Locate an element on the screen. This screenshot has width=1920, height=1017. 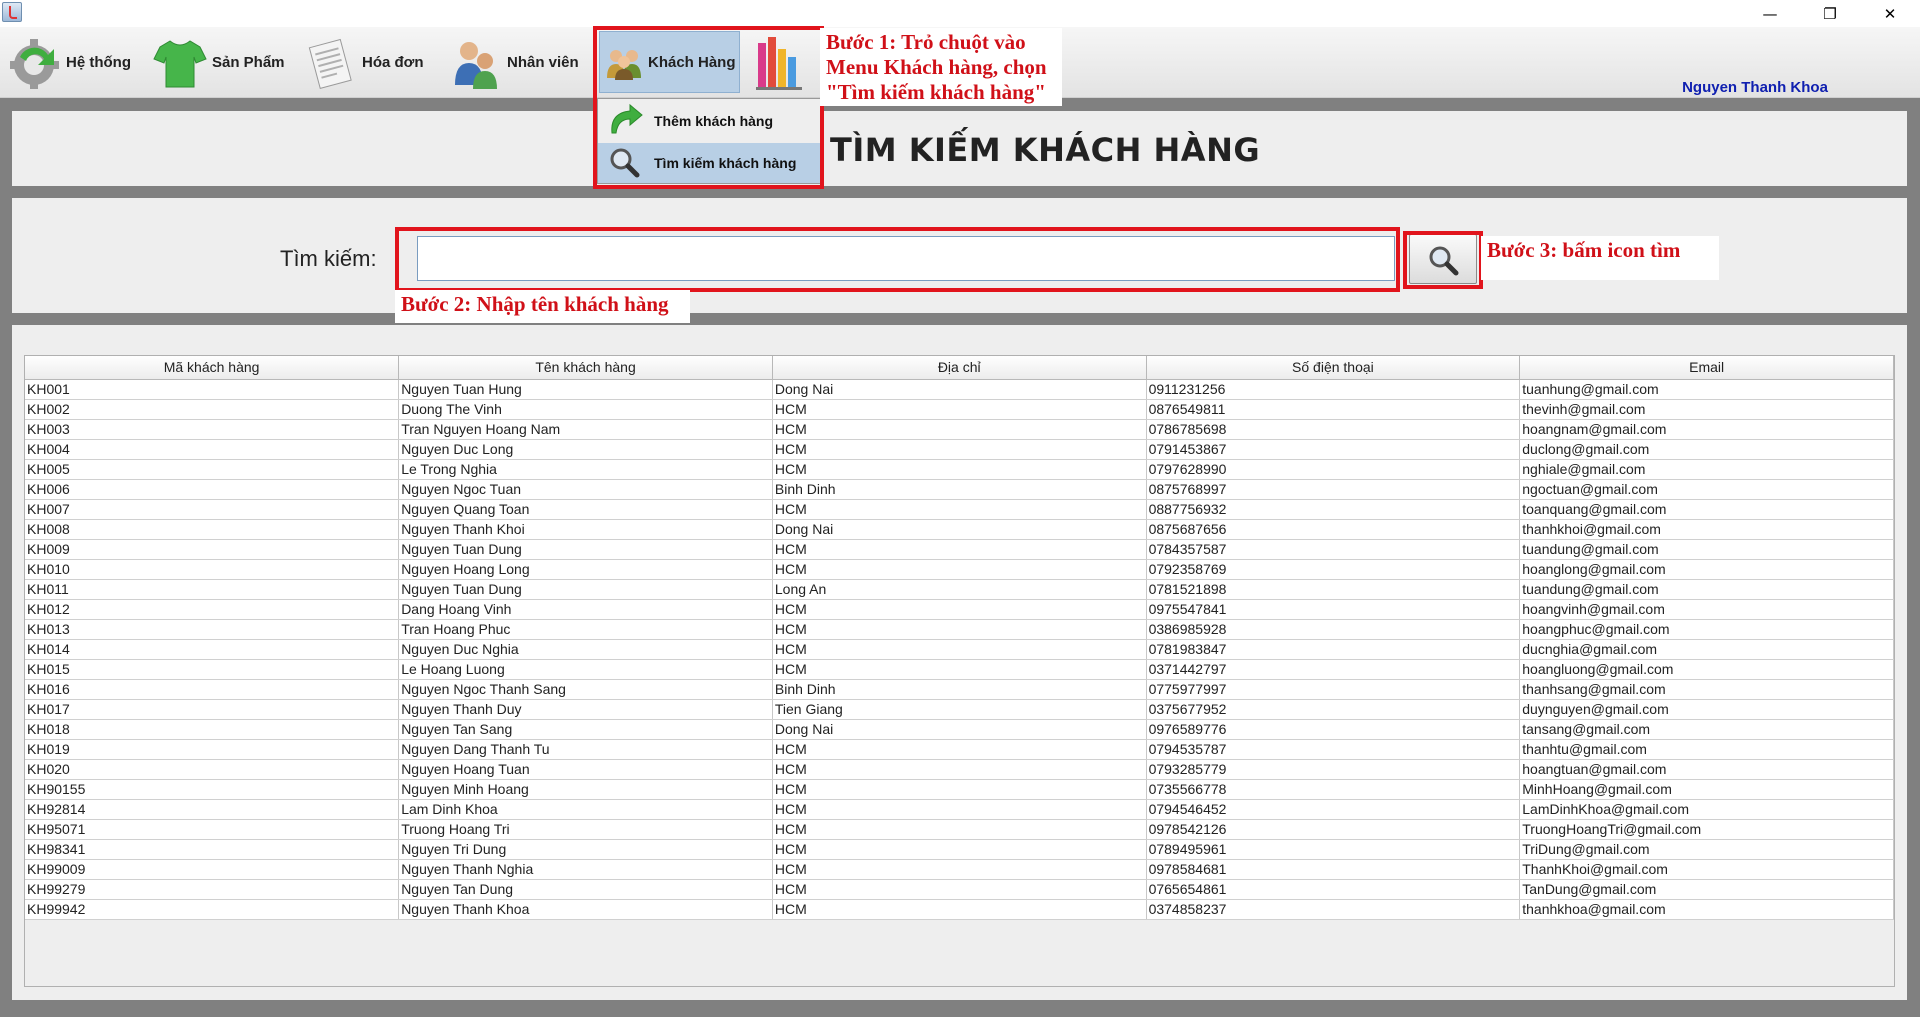
menu-san-pham: Sản Phẩm is located at coordinates (218, 62).